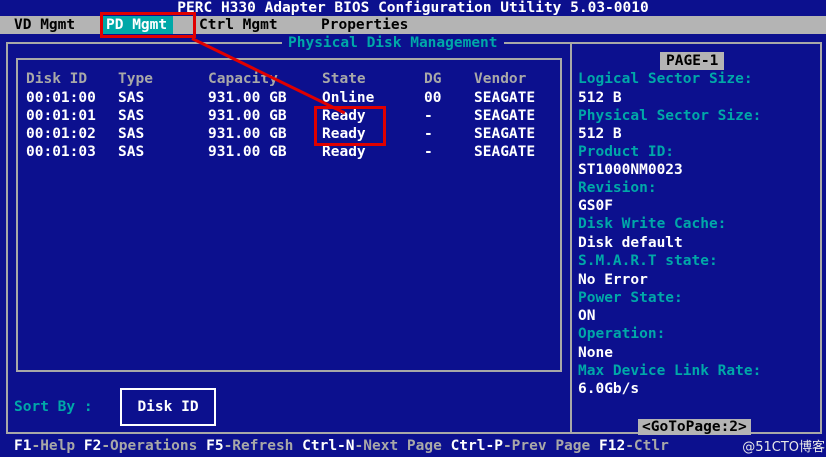  What do you see at coordinates (238, 25) in the screenshot?
I see `menu-ctrl-mgmt: Ctrl Mgmt` at bounding box center [238, 25].